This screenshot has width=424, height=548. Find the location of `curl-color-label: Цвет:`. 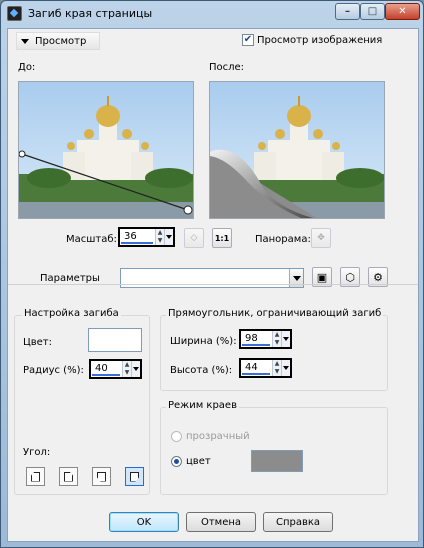

curl-color-label: Цвет: is located at coordinates (38, 342).